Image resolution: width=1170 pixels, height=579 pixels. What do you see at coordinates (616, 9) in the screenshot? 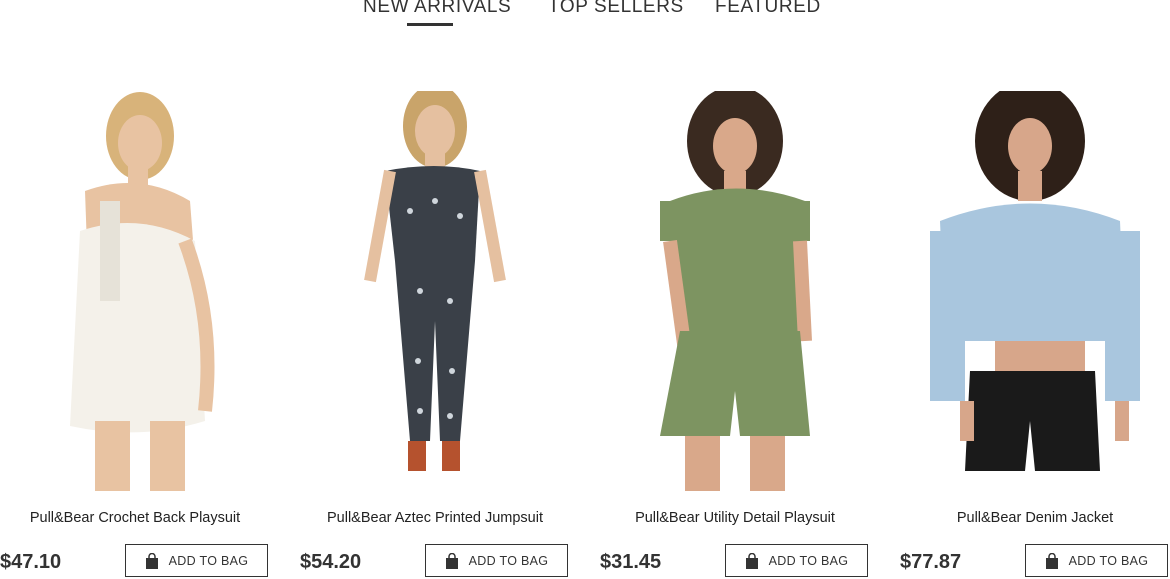
I see `tab-top-sellers: TOP SELLERS` at bounding box center [616, 9].